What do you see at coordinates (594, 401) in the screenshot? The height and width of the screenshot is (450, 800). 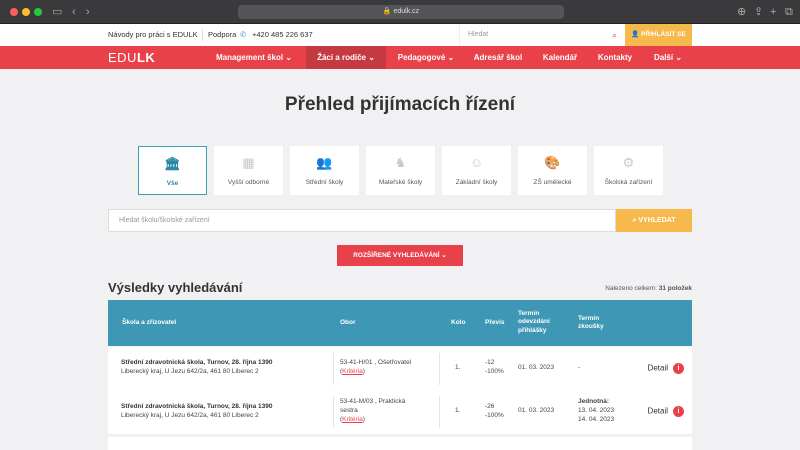 I see `exam-type: Jednotná:` at bounding box center [594, 401].